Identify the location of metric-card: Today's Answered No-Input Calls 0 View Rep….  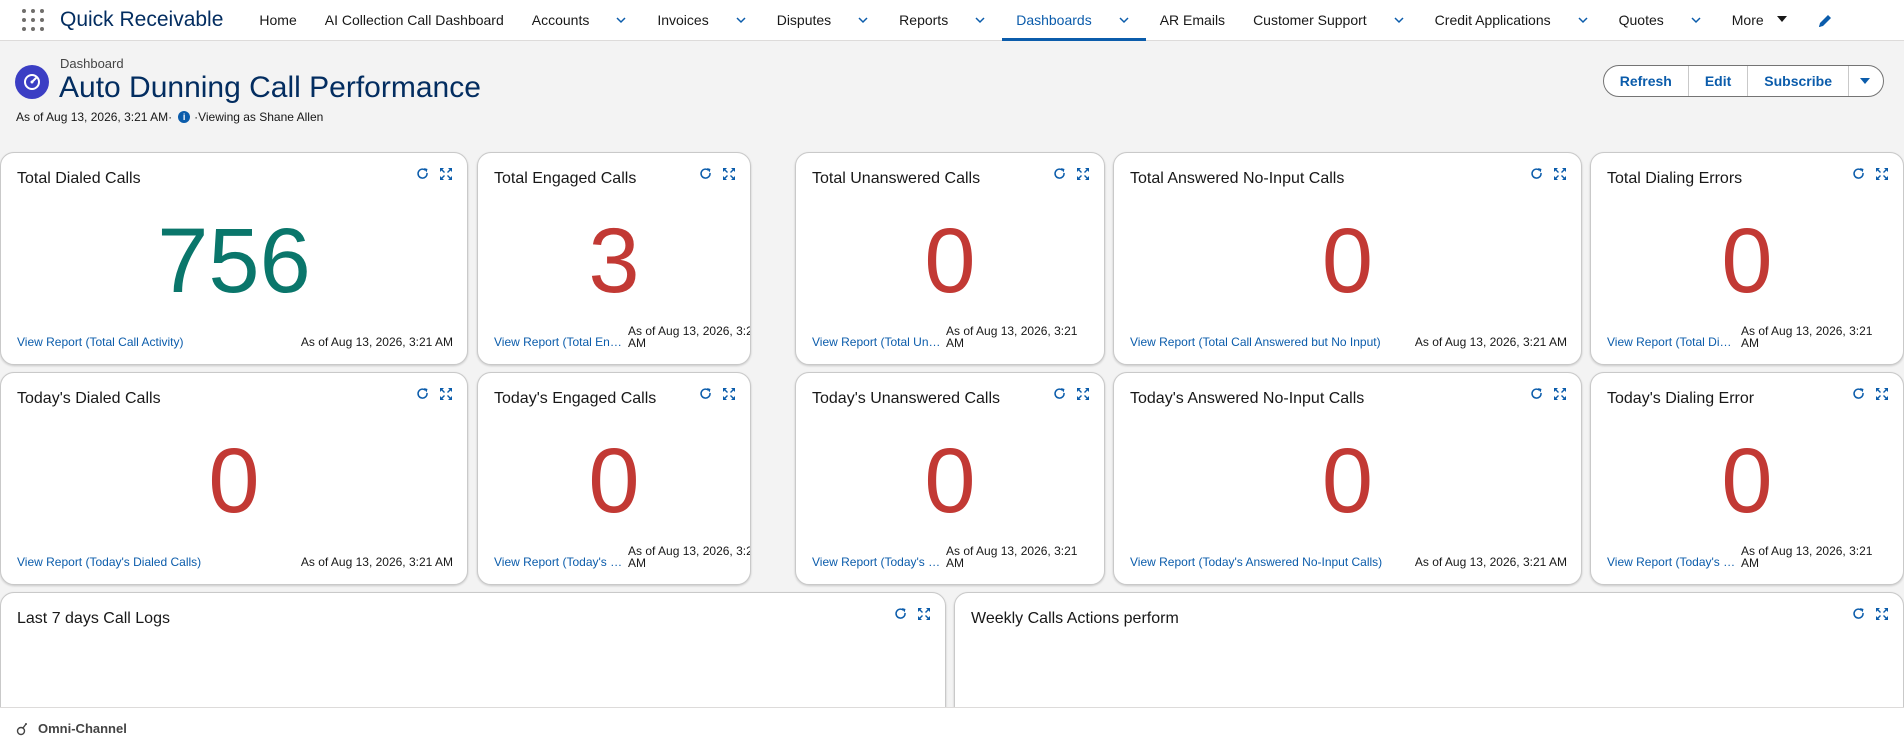
(1347, 478).